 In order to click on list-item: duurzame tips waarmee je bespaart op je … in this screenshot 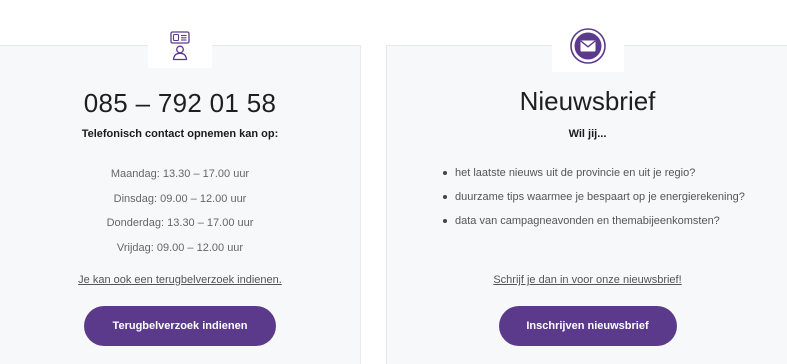, I will do `click(605, 197)`.